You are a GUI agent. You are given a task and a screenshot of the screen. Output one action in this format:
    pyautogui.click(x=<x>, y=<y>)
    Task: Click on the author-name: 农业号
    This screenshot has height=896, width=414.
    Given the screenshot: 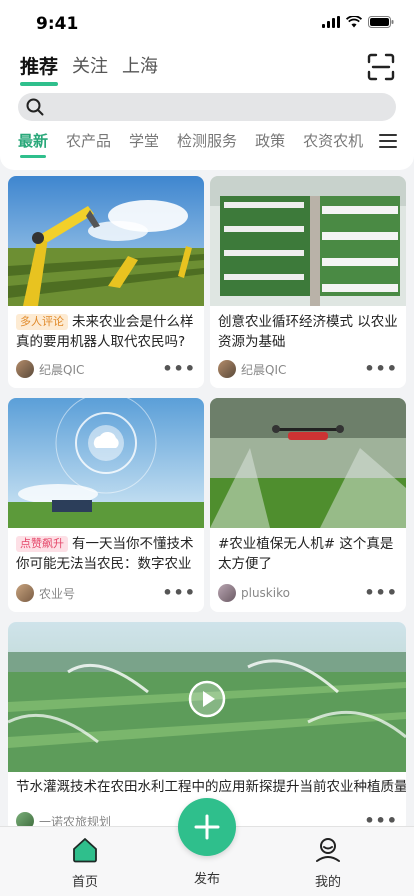 What is the action you would take?
    pyautogui.click(x=100, y=593)
    